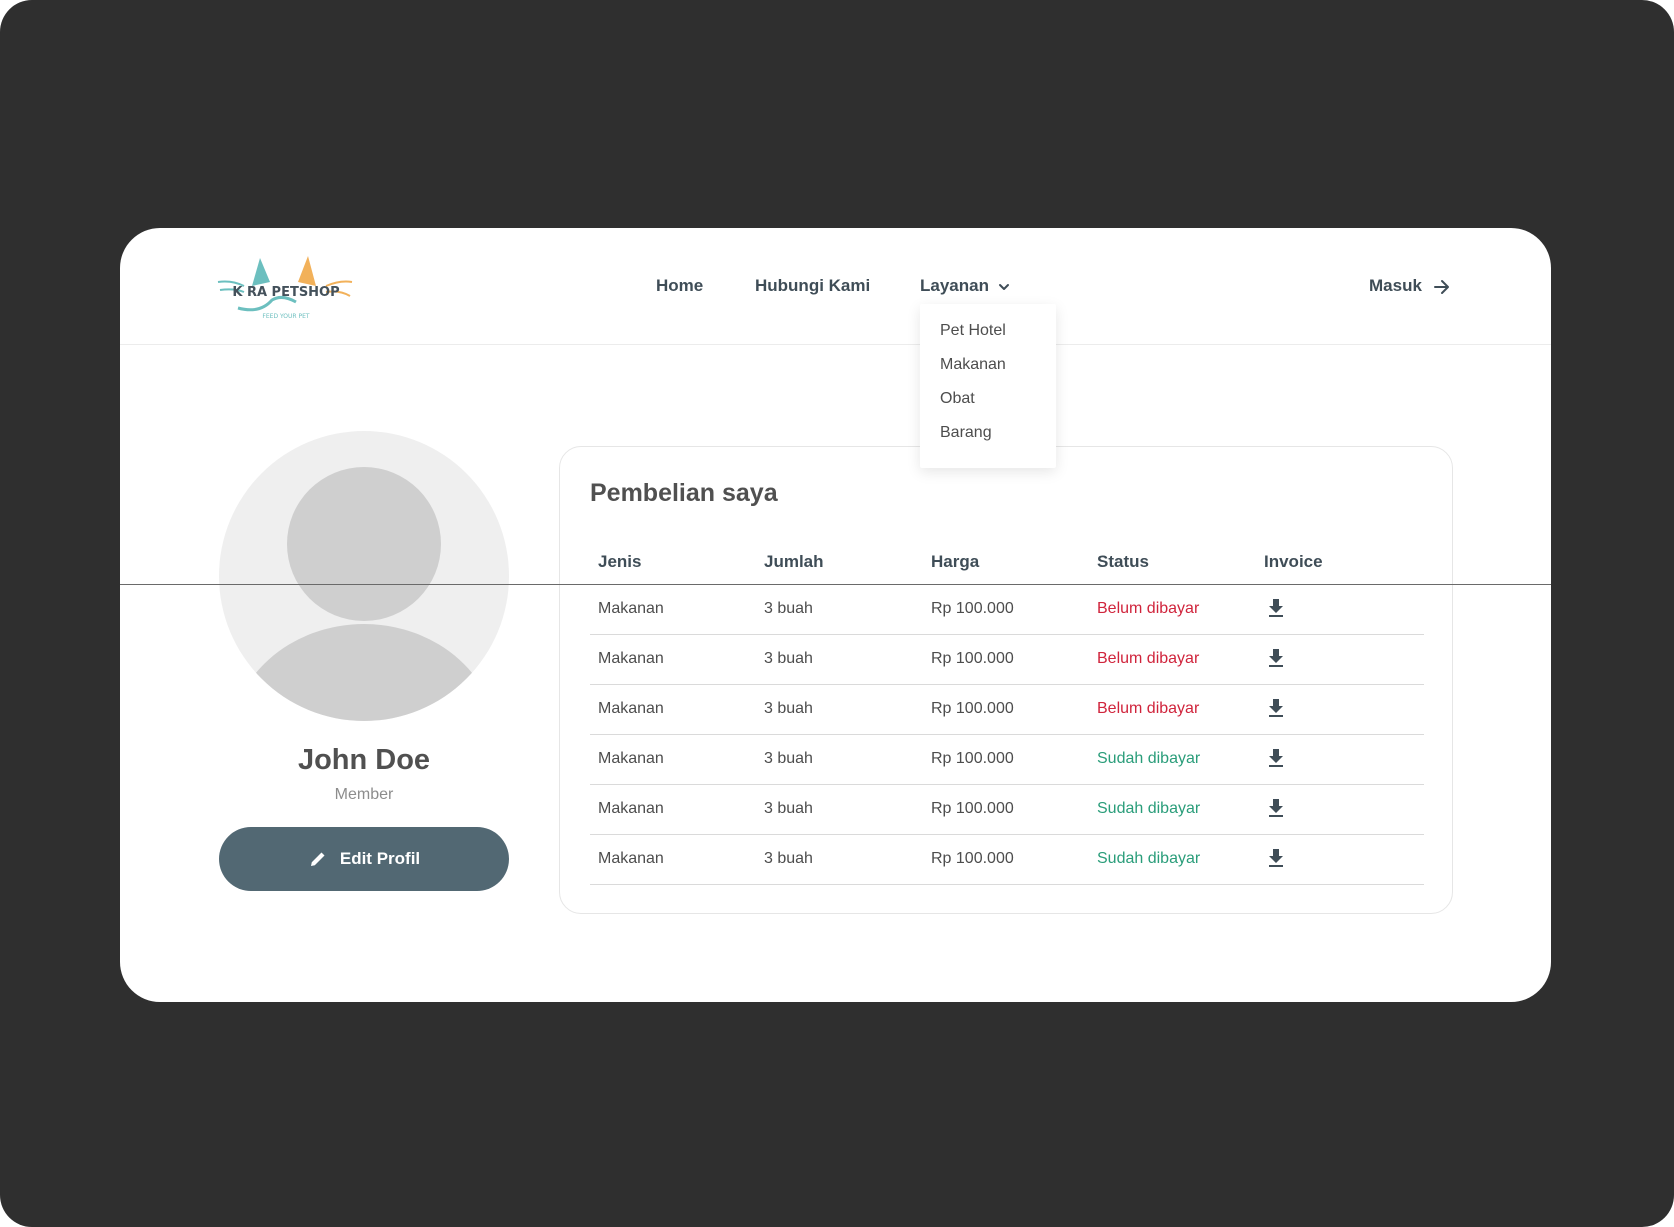  What do you see at coordinates (364, 794) in the screenshot?
I see `profile-role: Member` at bounding box center [364, 794].